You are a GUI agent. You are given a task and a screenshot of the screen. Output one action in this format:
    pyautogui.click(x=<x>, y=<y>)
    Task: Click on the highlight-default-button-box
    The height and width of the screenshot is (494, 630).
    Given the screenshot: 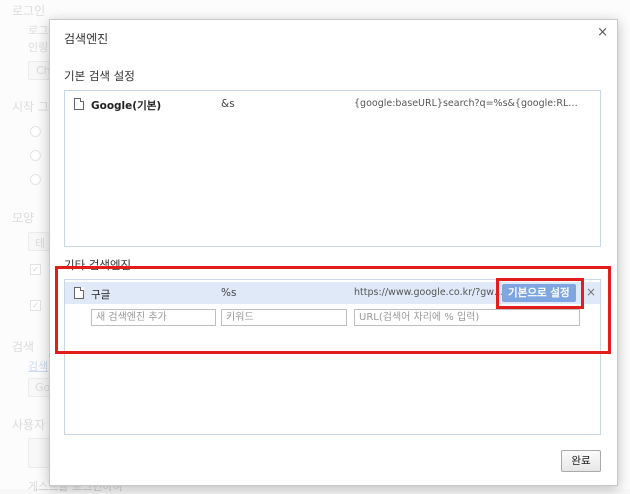 What is the action you would take?
    pyautogui.click(x=540, y=293)
    